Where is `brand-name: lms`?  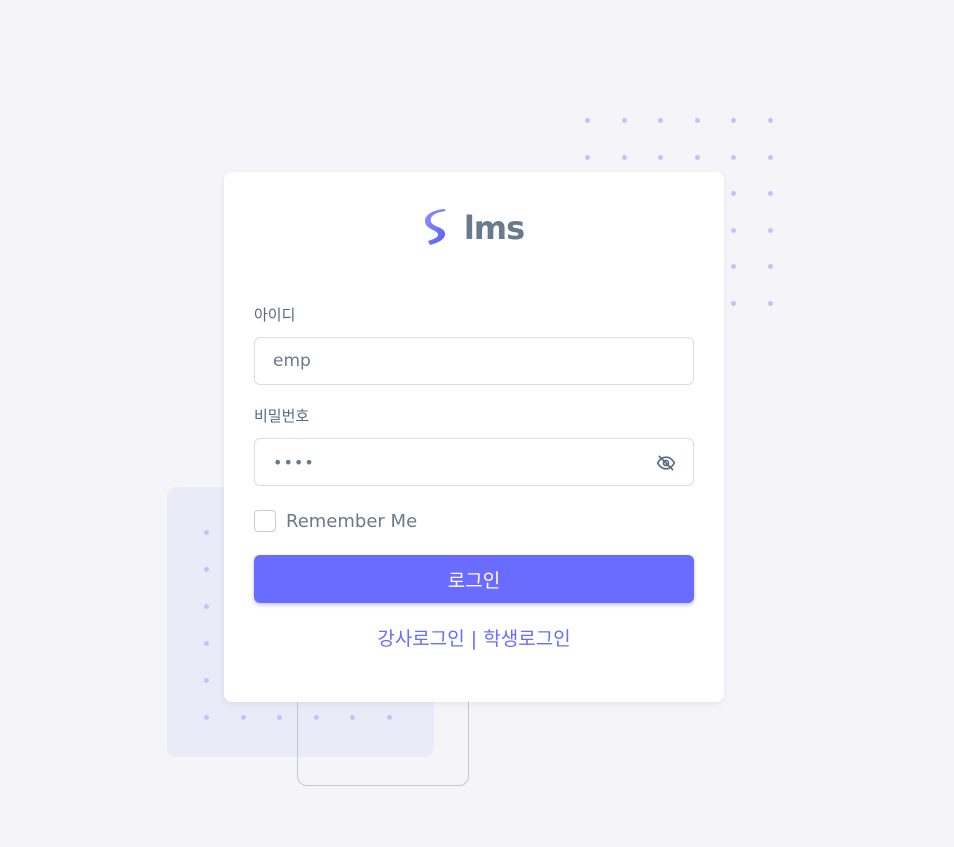
brand-name: lms is located at coordinates (494, 228).